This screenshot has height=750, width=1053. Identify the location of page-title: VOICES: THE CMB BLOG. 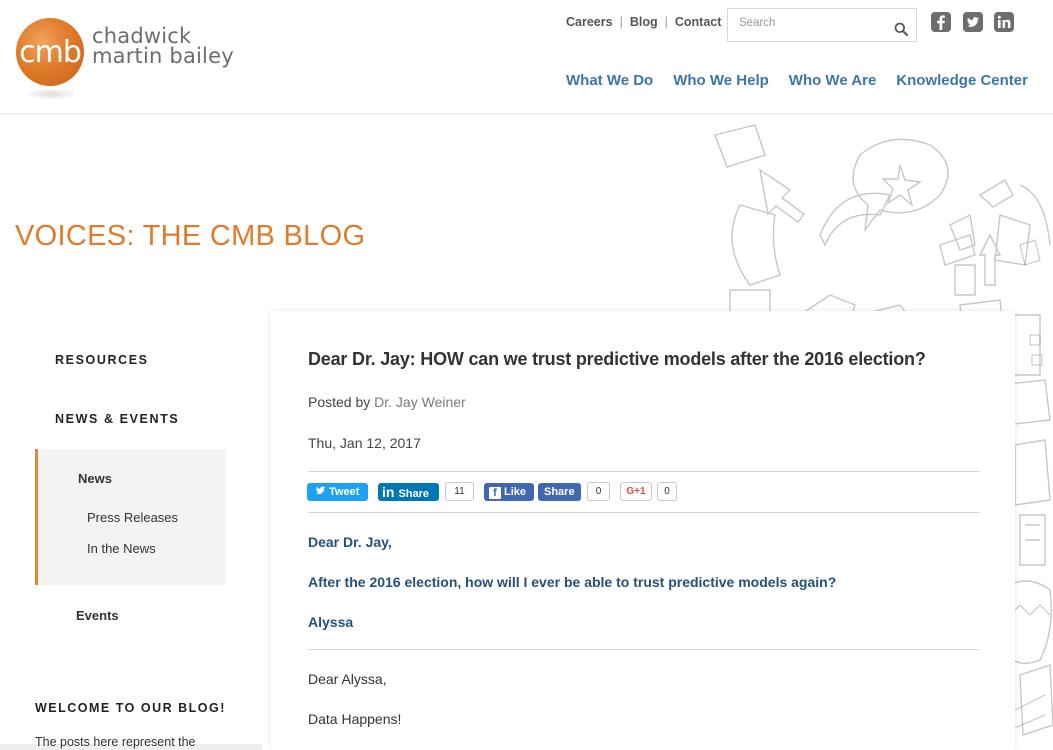
(190, 236).